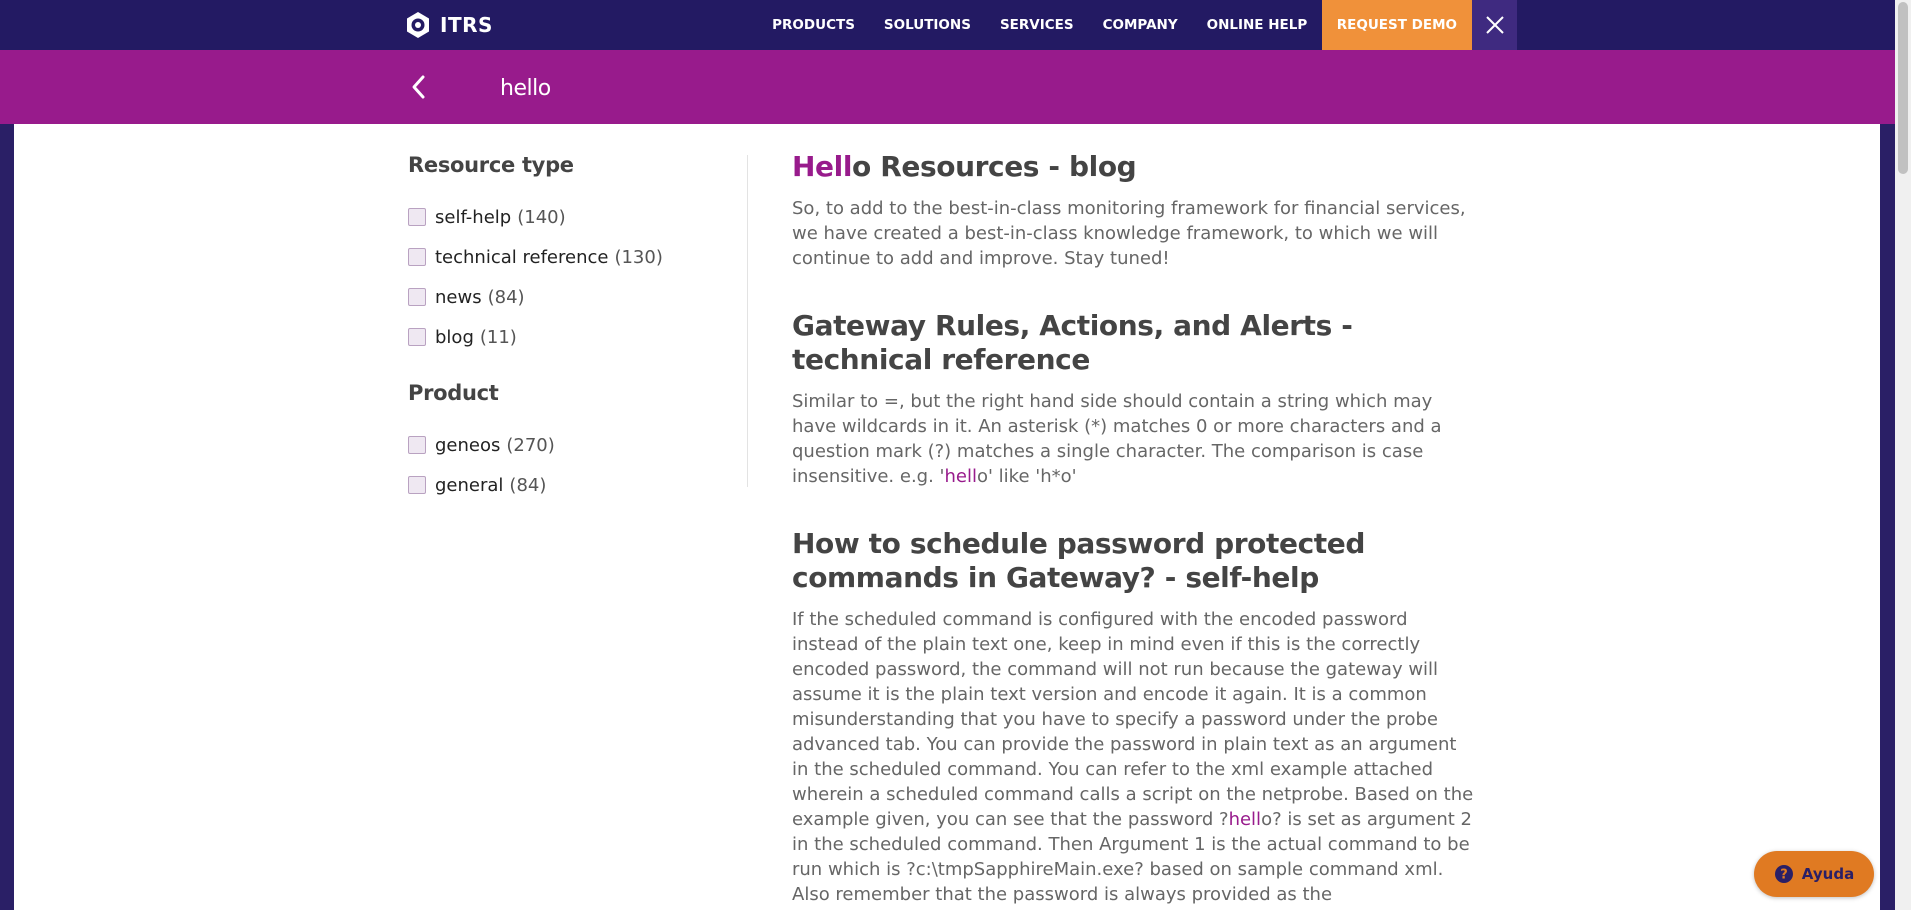 This screenshot has width=1911, height=910. Describe the element at coordinates (1257, 25) in the screenshot. I see `nav-online-help: ONLINE HELP` at that location.